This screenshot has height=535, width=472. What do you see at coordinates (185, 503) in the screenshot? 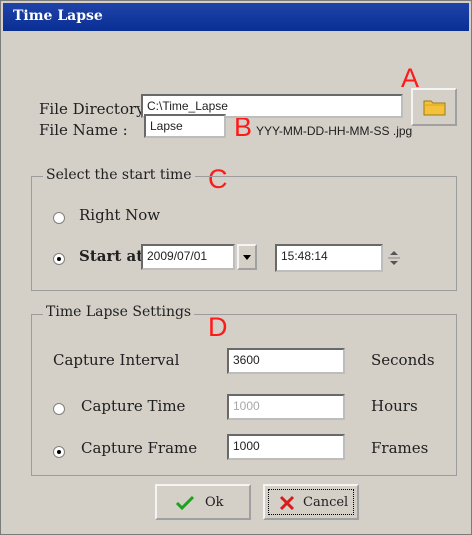
I see `check-icon` at bounding box center [185, 503].